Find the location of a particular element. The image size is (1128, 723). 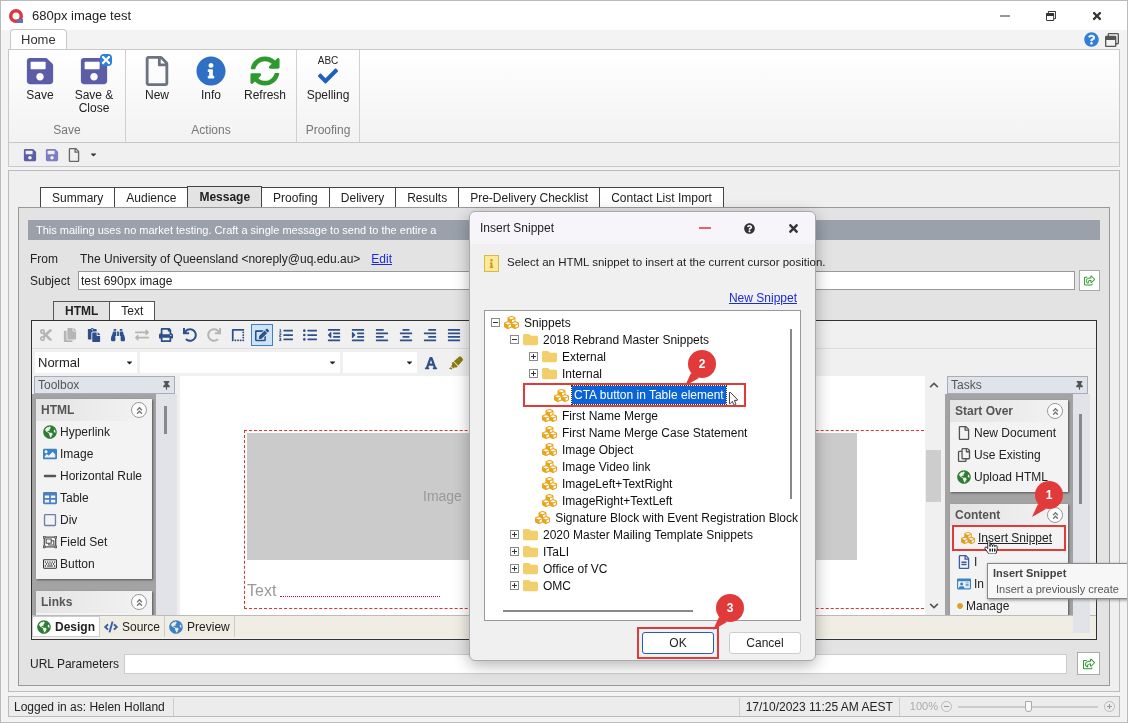

bullet-list-icon is located at coordinates (310, 334).